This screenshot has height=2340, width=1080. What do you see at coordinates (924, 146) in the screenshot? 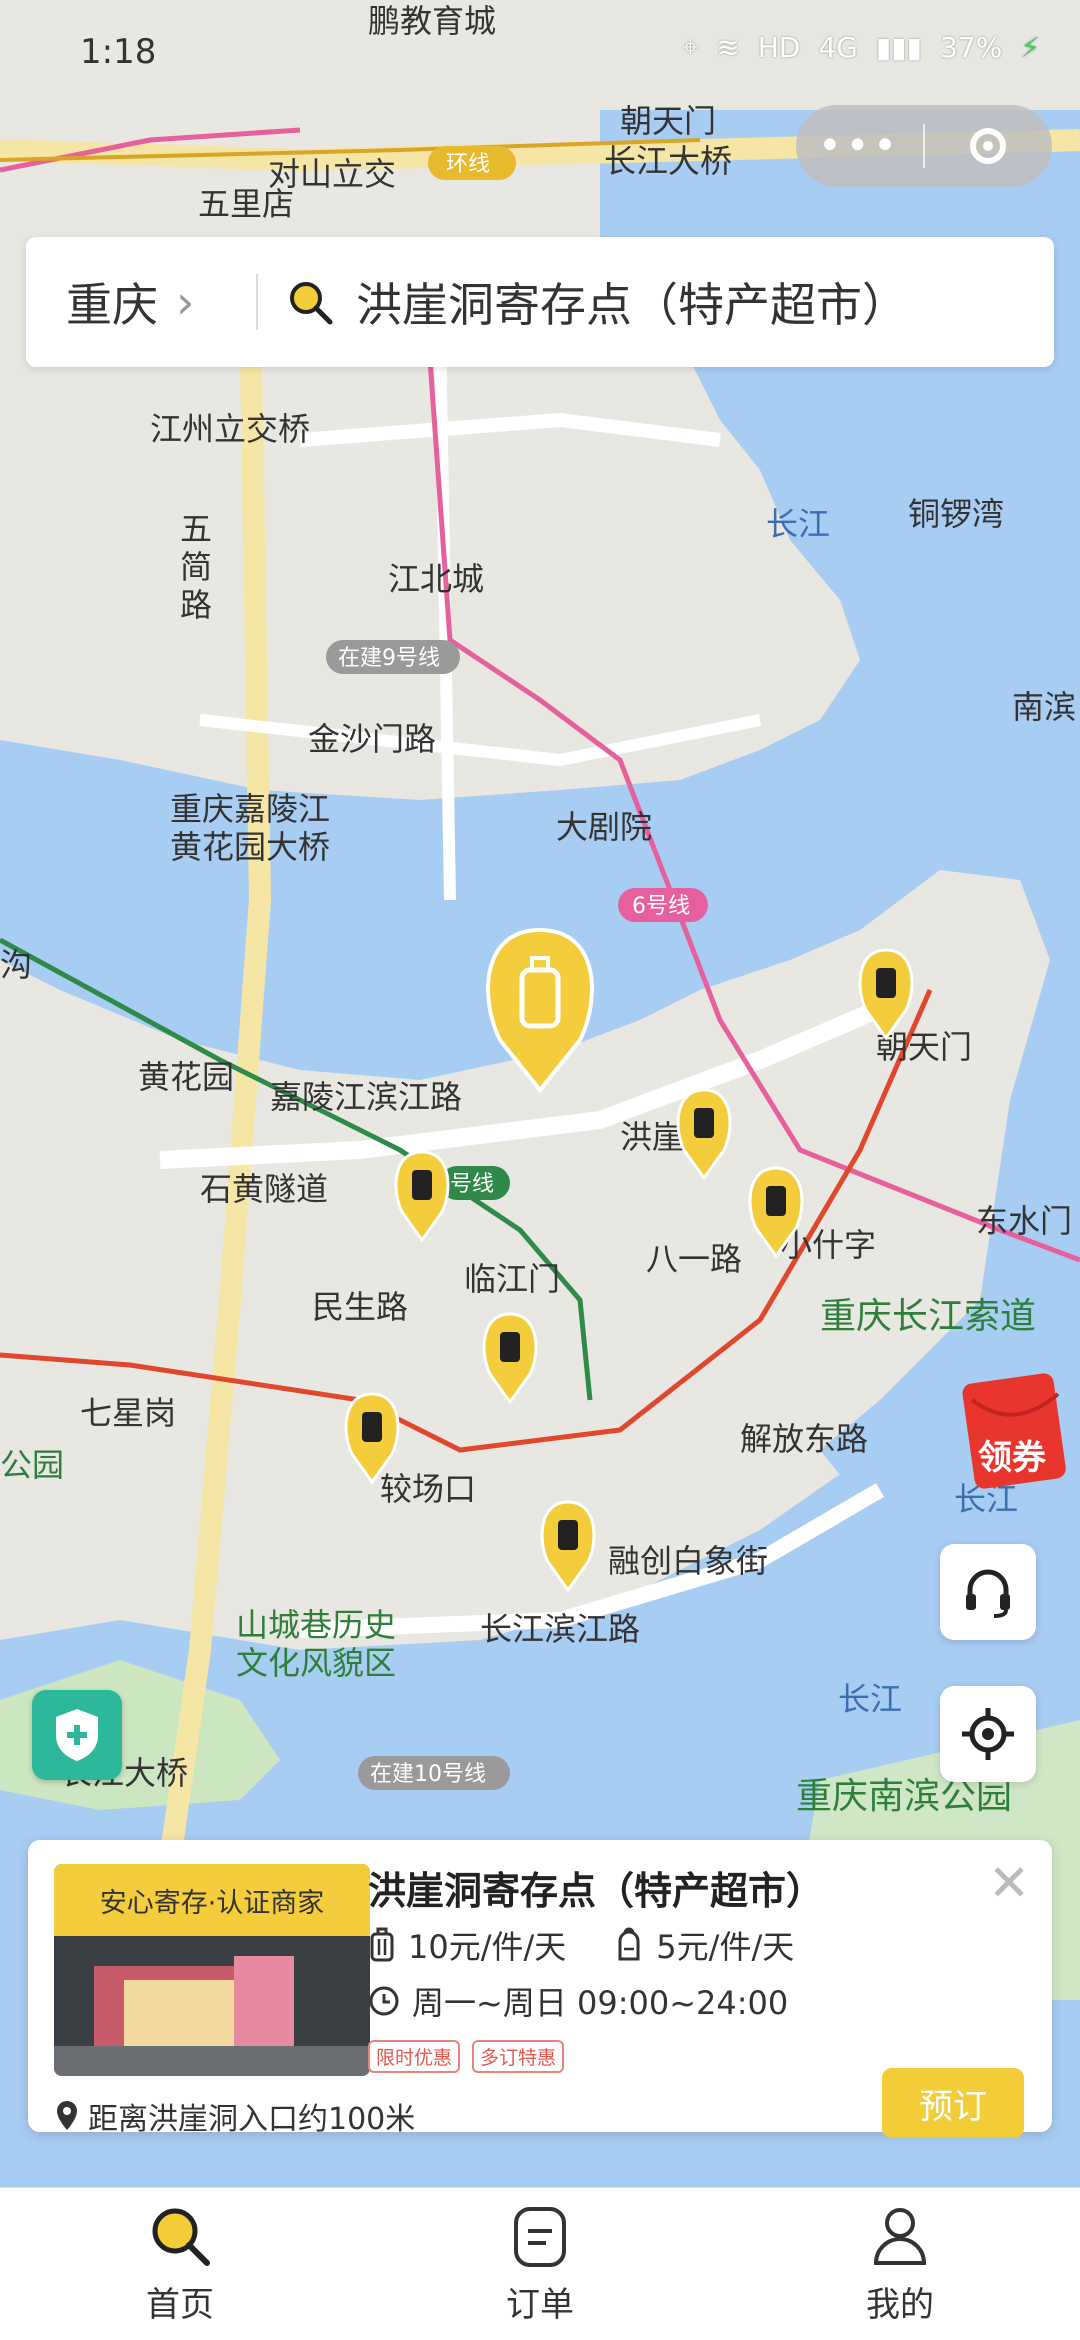
I see `miniprogram-capsule: •••` at bounding box center [924, 146].